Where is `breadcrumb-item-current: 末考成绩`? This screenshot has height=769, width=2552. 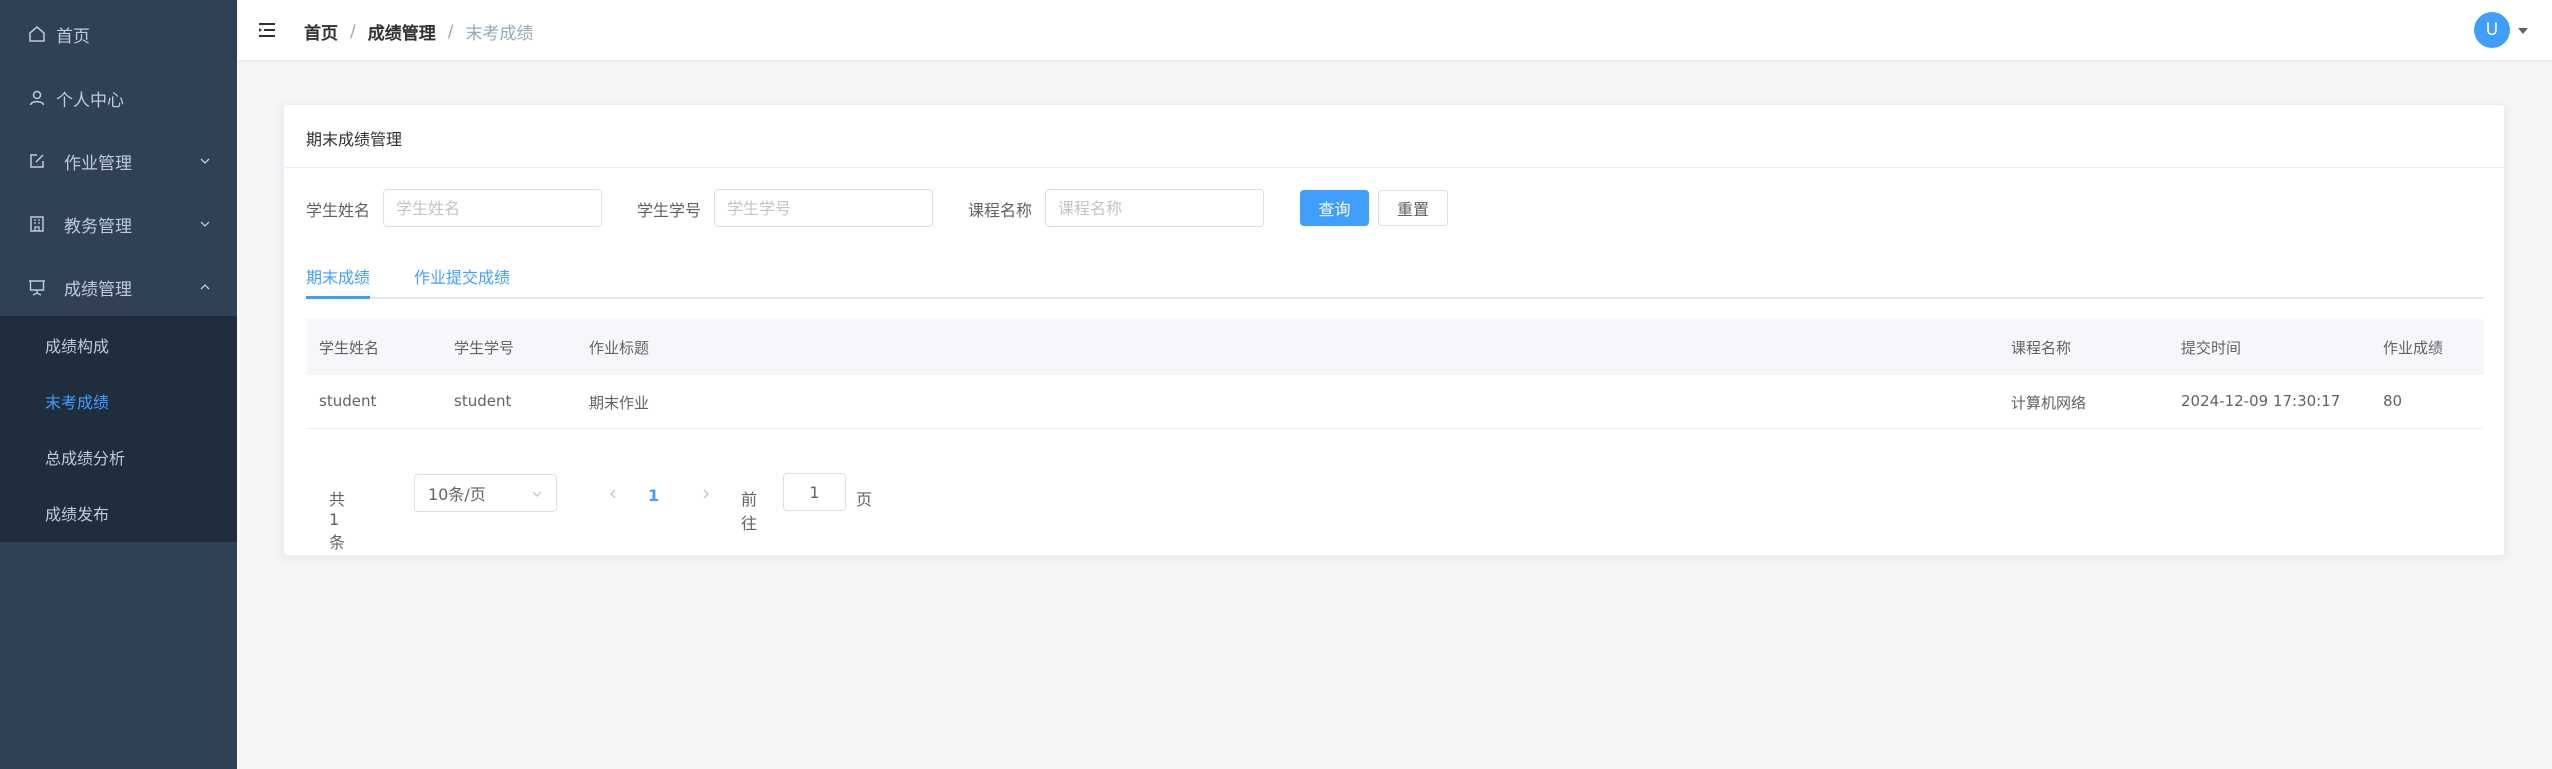 breadcrumb-item-current: 末考成绩 is located at coordinates (499, 34).